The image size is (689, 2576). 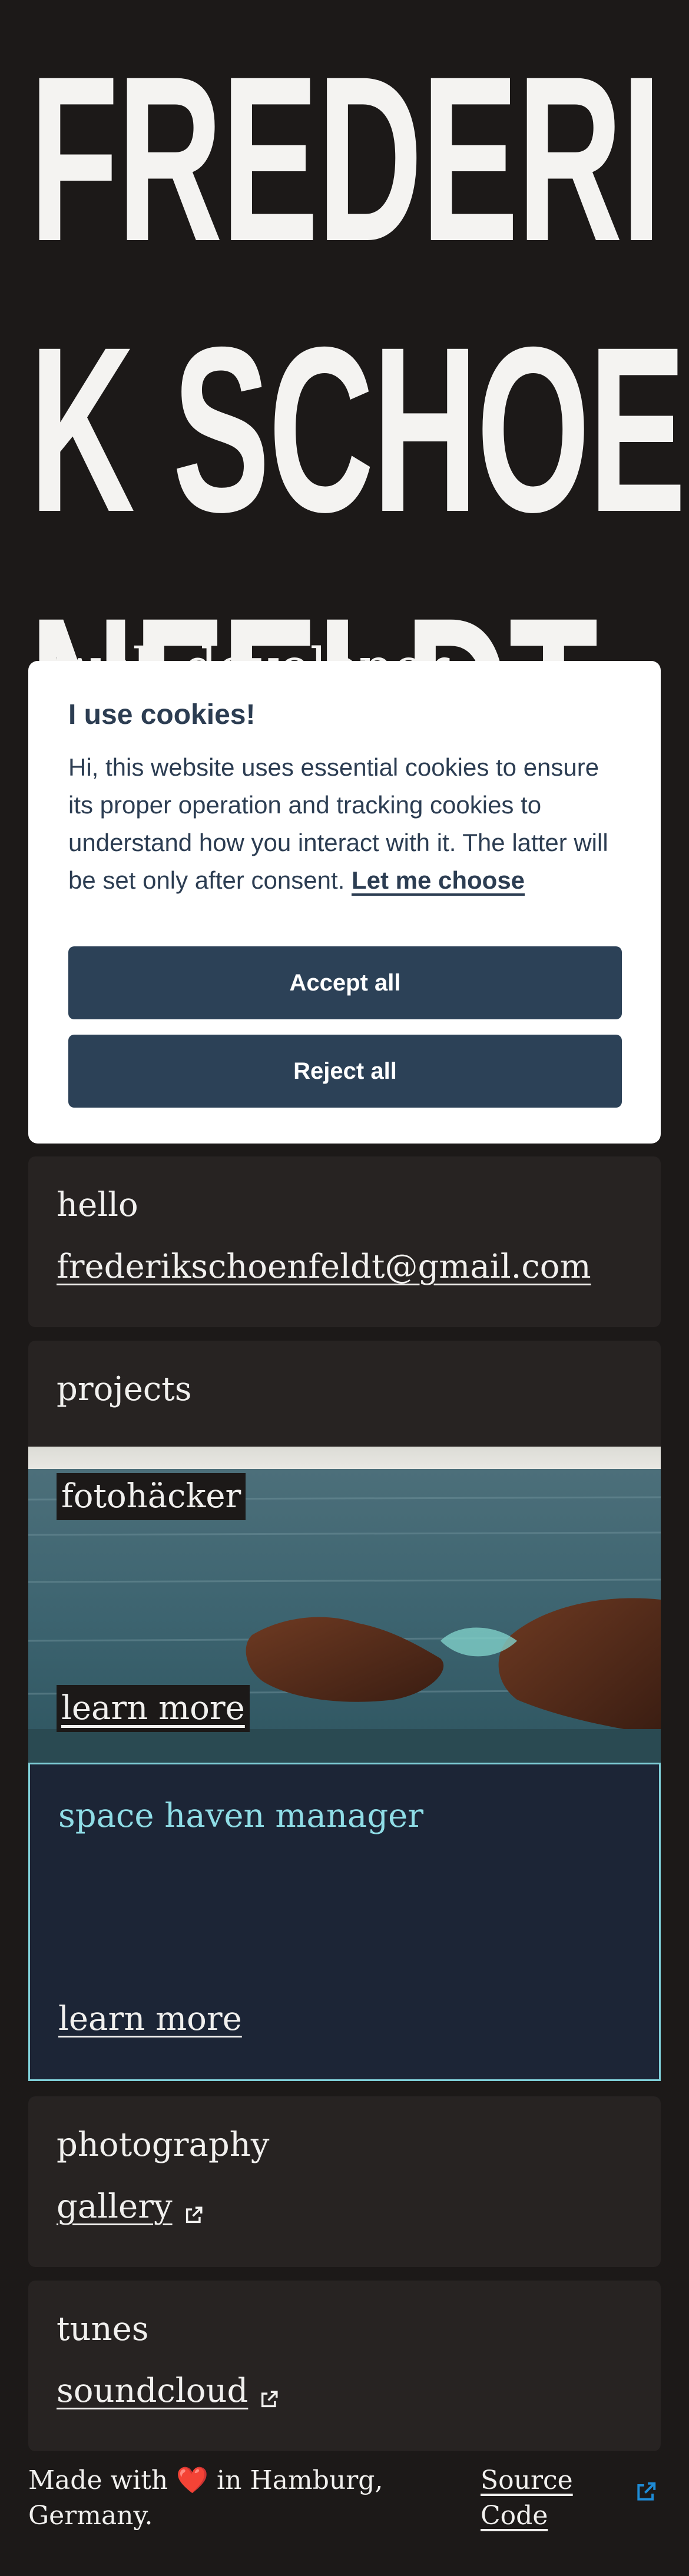 What do you see at coordinates (115, 2207) in the screenshot?
I see `gallery-link: gallery` at bounding box center [115, 2207].